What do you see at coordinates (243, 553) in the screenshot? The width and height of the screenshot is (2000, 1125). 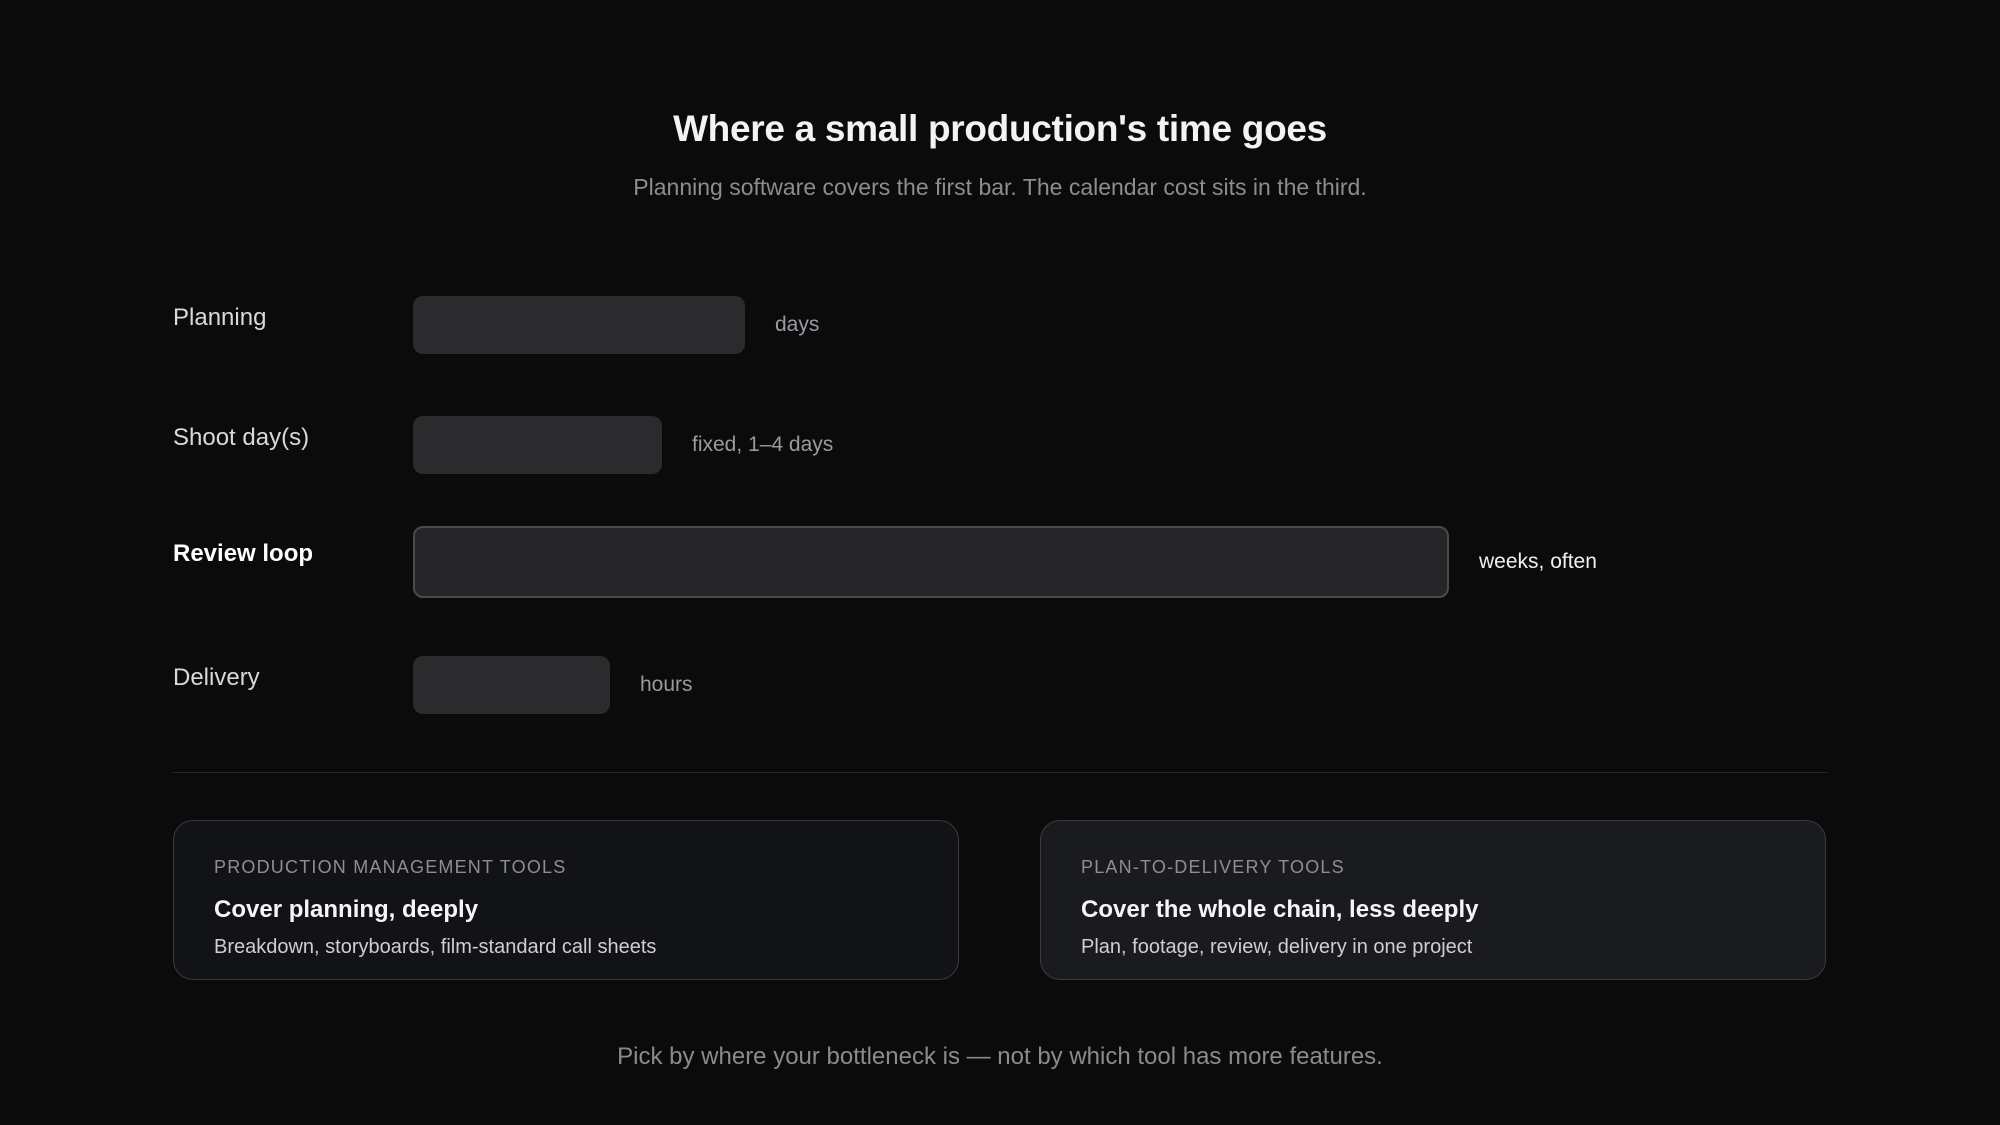 I see `row-label-review-loop: Review loop` at bounding box center [243, 553].